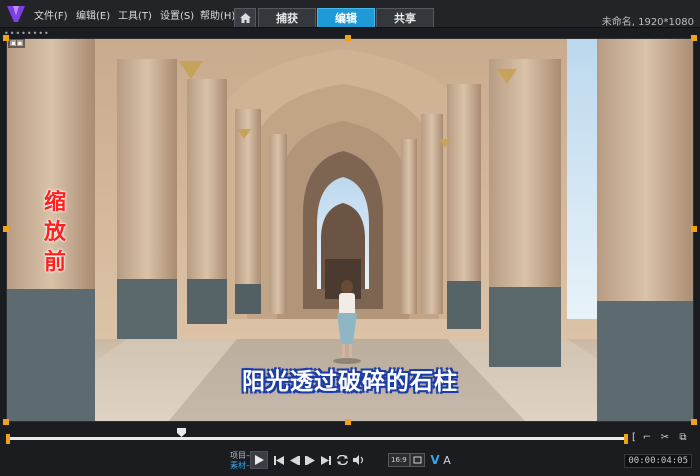 The height and width of the screenshot is (476, 700). I want to click on text-tool-icon: A, so click(447, 460).